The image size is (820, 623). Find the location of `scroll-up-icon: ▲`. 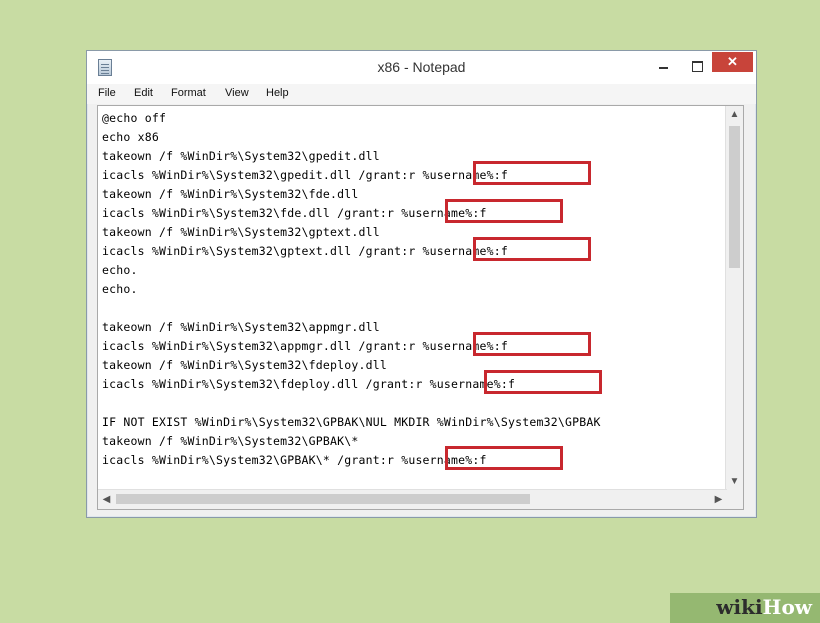

scroll-up-icon: ▲ is located at coordinates (734, 114).